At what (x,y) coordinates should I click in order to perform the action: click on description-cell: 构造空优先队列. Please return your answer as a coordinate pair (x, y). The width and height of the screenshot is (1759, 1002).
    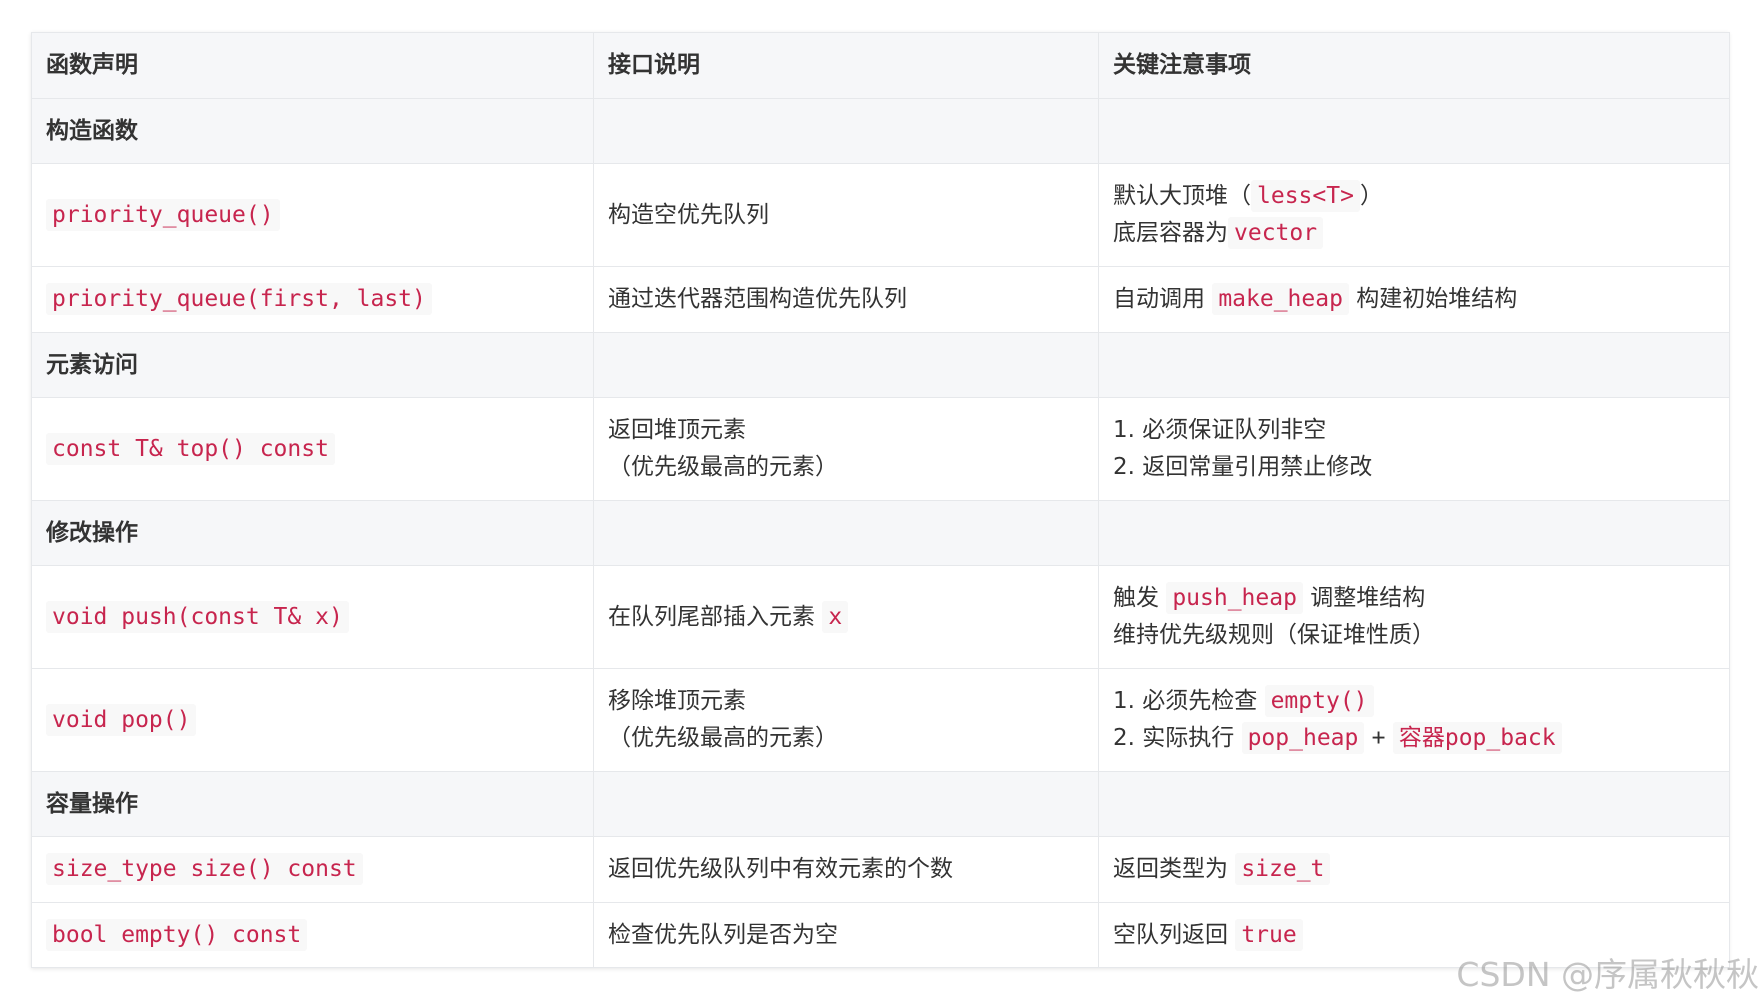
    Looking at the image, I should click on (846, 215).